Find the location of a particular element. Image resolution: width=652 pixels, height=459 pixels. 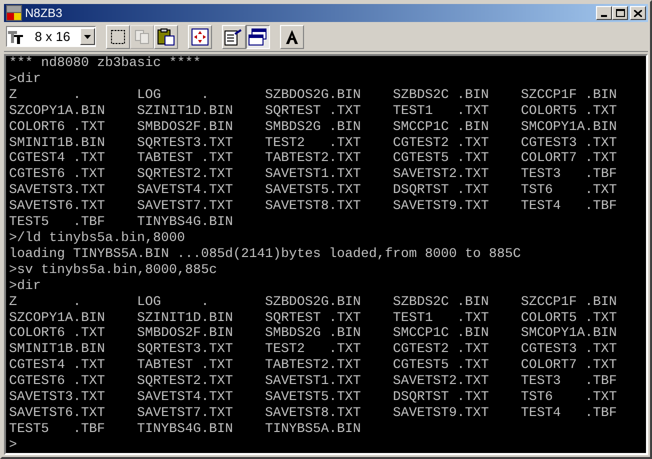

toolbar-button is located at coordinates (258, 36).